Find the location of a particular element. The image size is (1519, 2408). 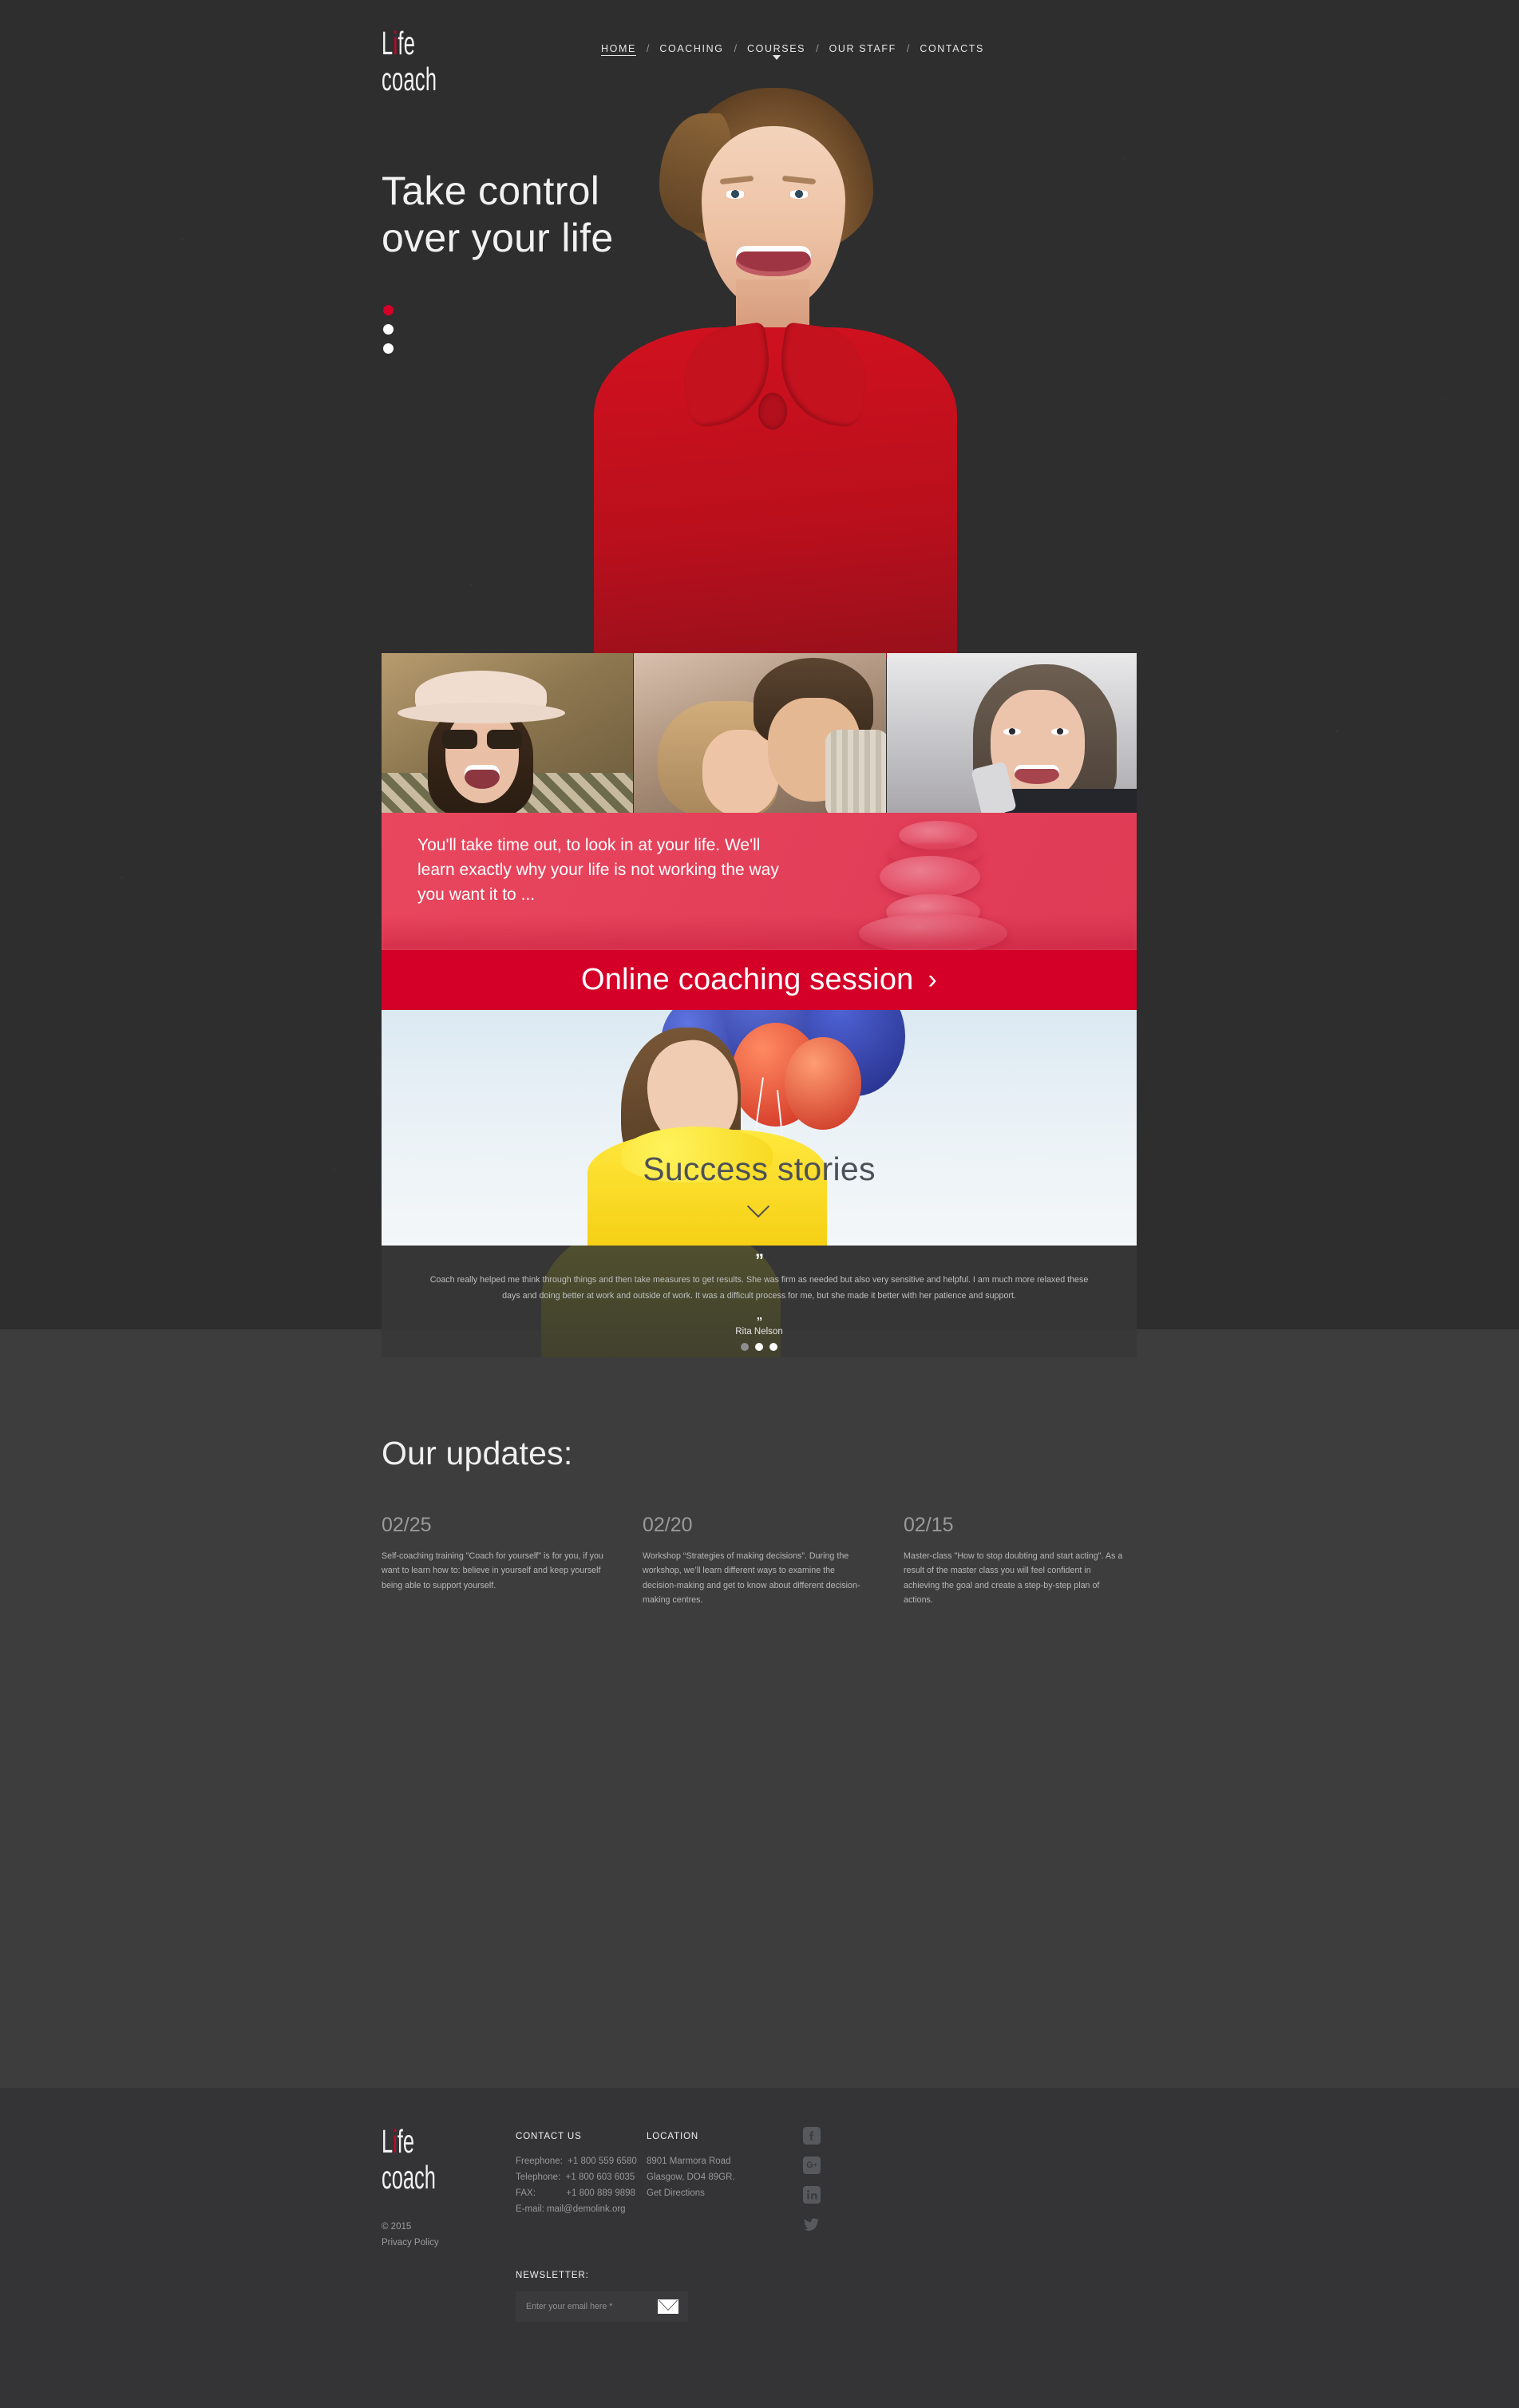

nav-link-our-staff: OUR STAFF is located at coordinates (863, 49).